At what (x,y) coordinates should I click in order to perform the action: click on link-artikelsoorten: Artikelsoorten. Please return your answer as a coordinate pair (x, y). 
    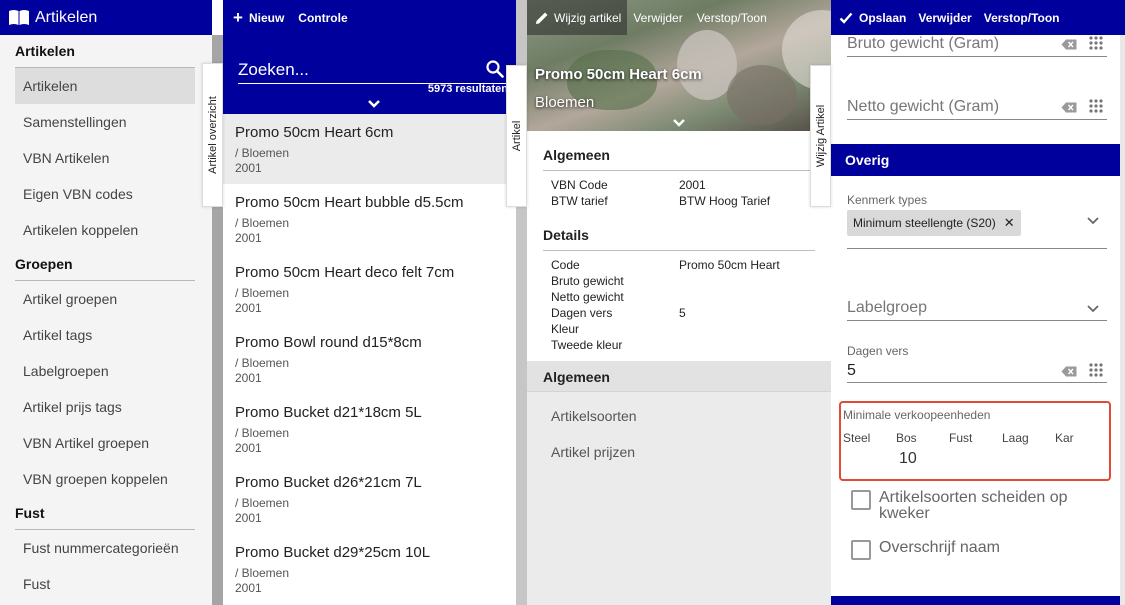
    Looking at the image, I should click on (679, 416).